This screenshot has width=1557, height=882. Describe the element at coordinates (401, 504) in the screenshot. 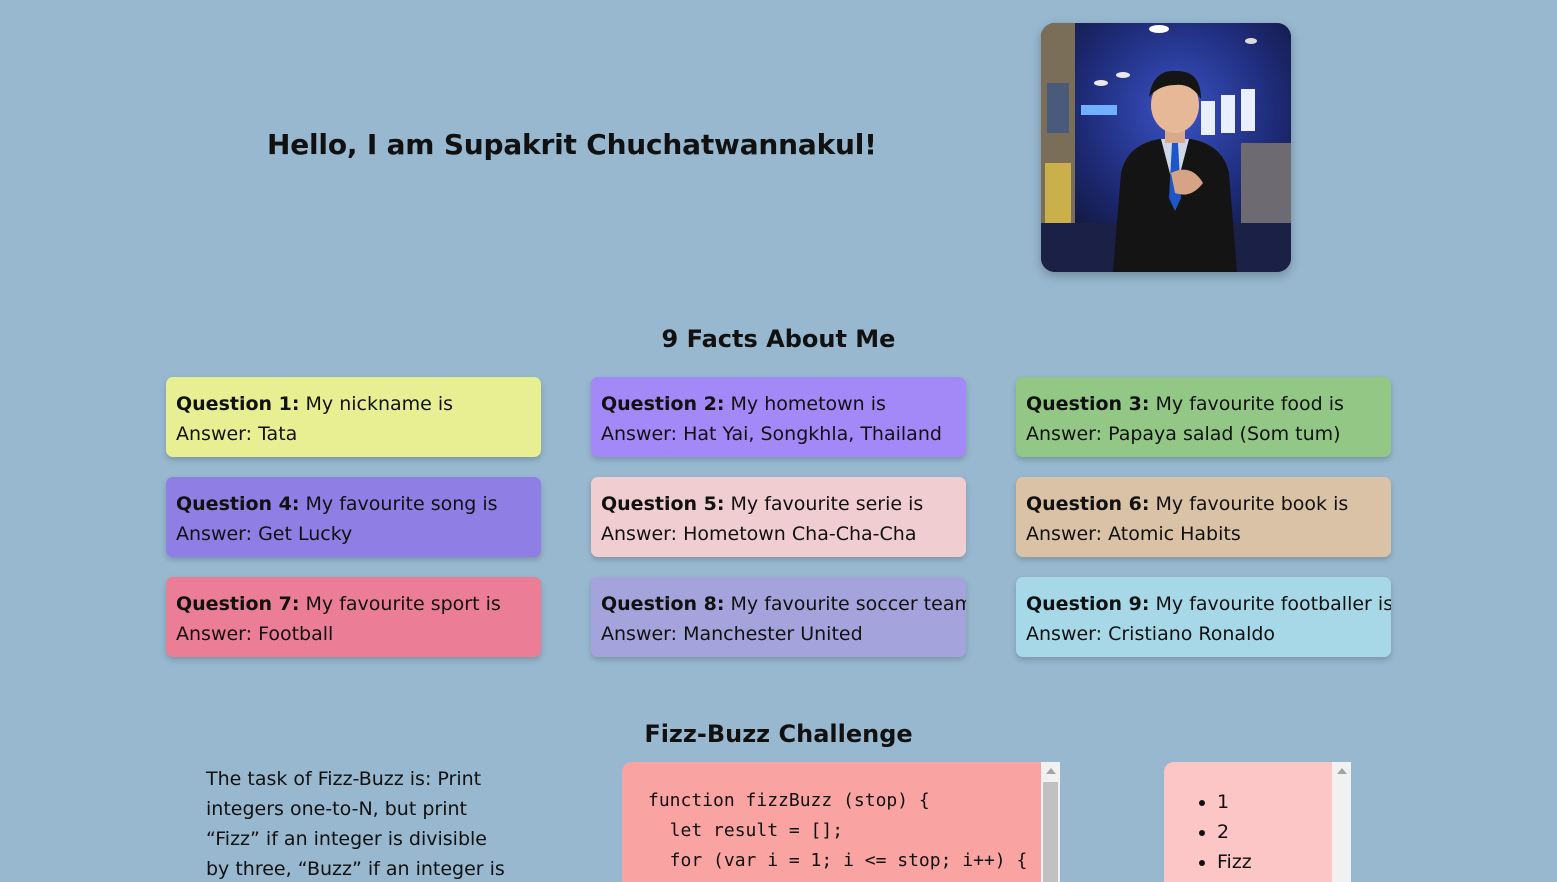

I see `fact-question-prompt: My favourite song is` at that location.